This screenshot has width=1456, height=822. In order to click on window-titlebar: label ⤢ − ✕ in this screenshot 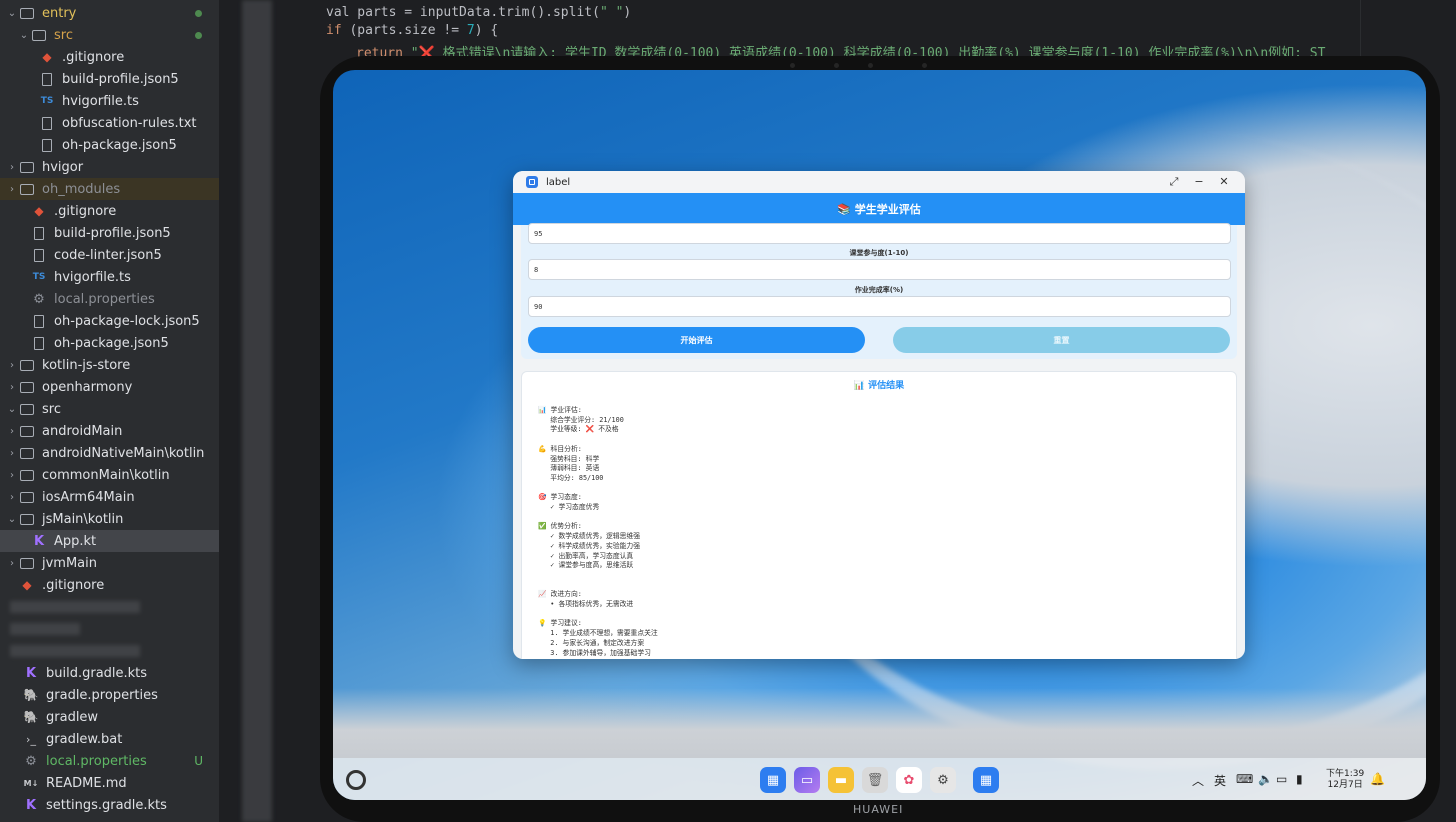, I will do `click(879, 182)`.